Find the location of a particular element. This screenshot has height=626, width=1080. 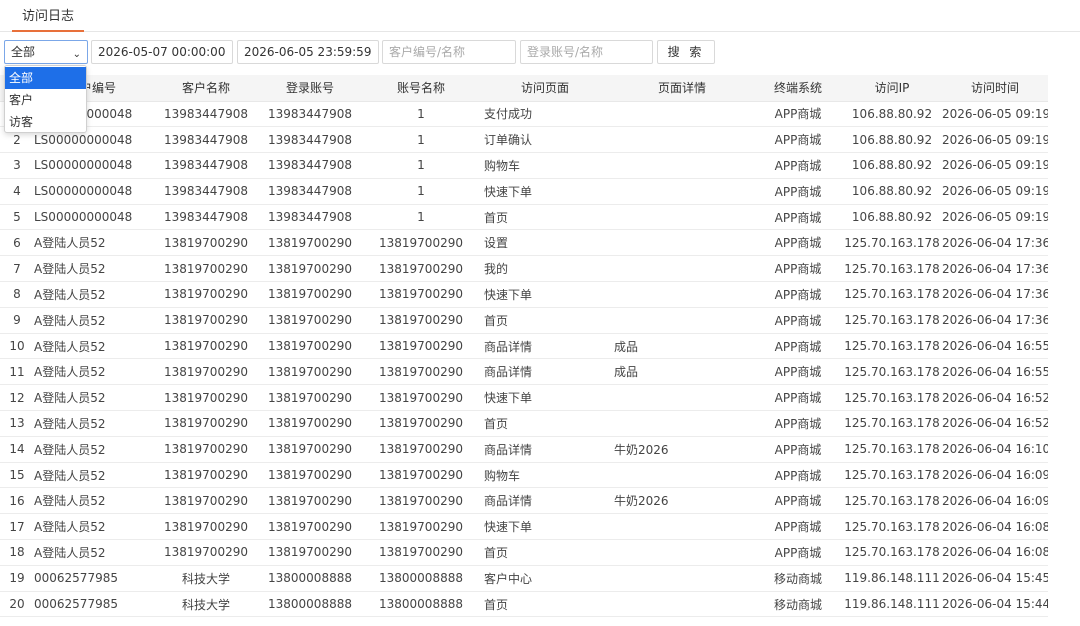

cell-row-index: 3 is located at coordinates (15, 165).